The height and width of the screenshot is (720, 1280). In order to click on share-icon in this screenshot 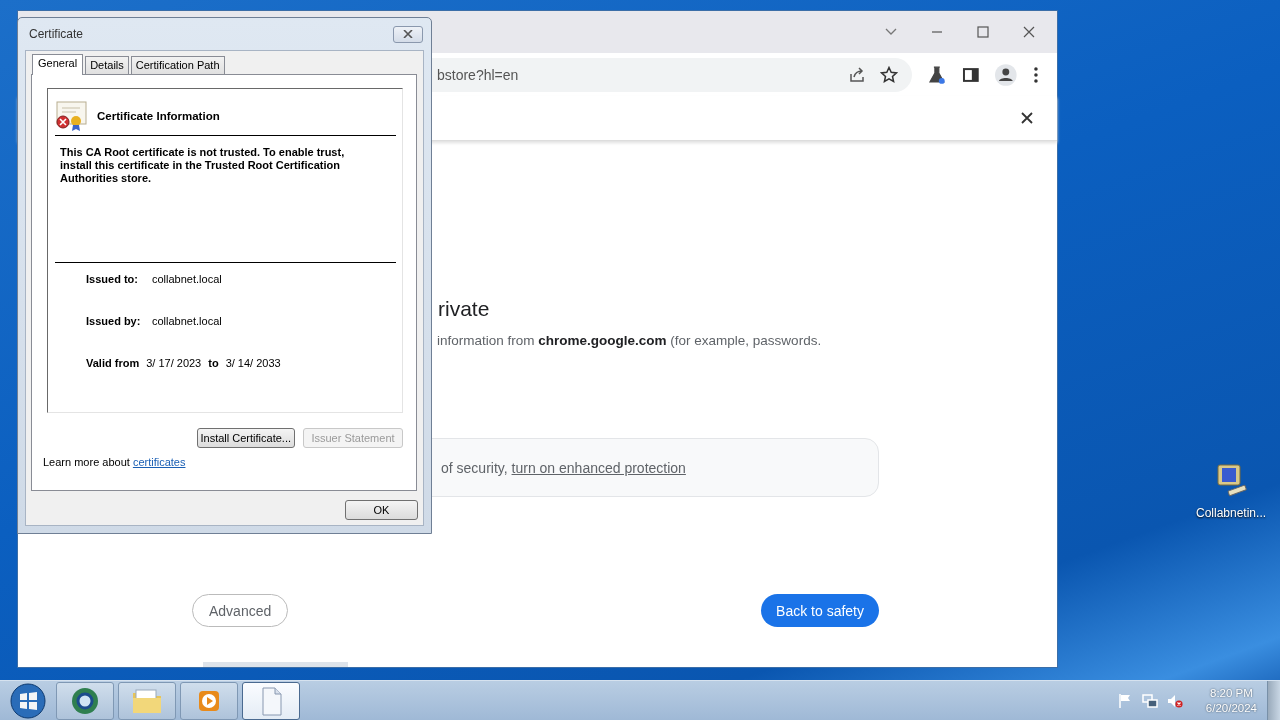, I will do `click(857, 74)`.